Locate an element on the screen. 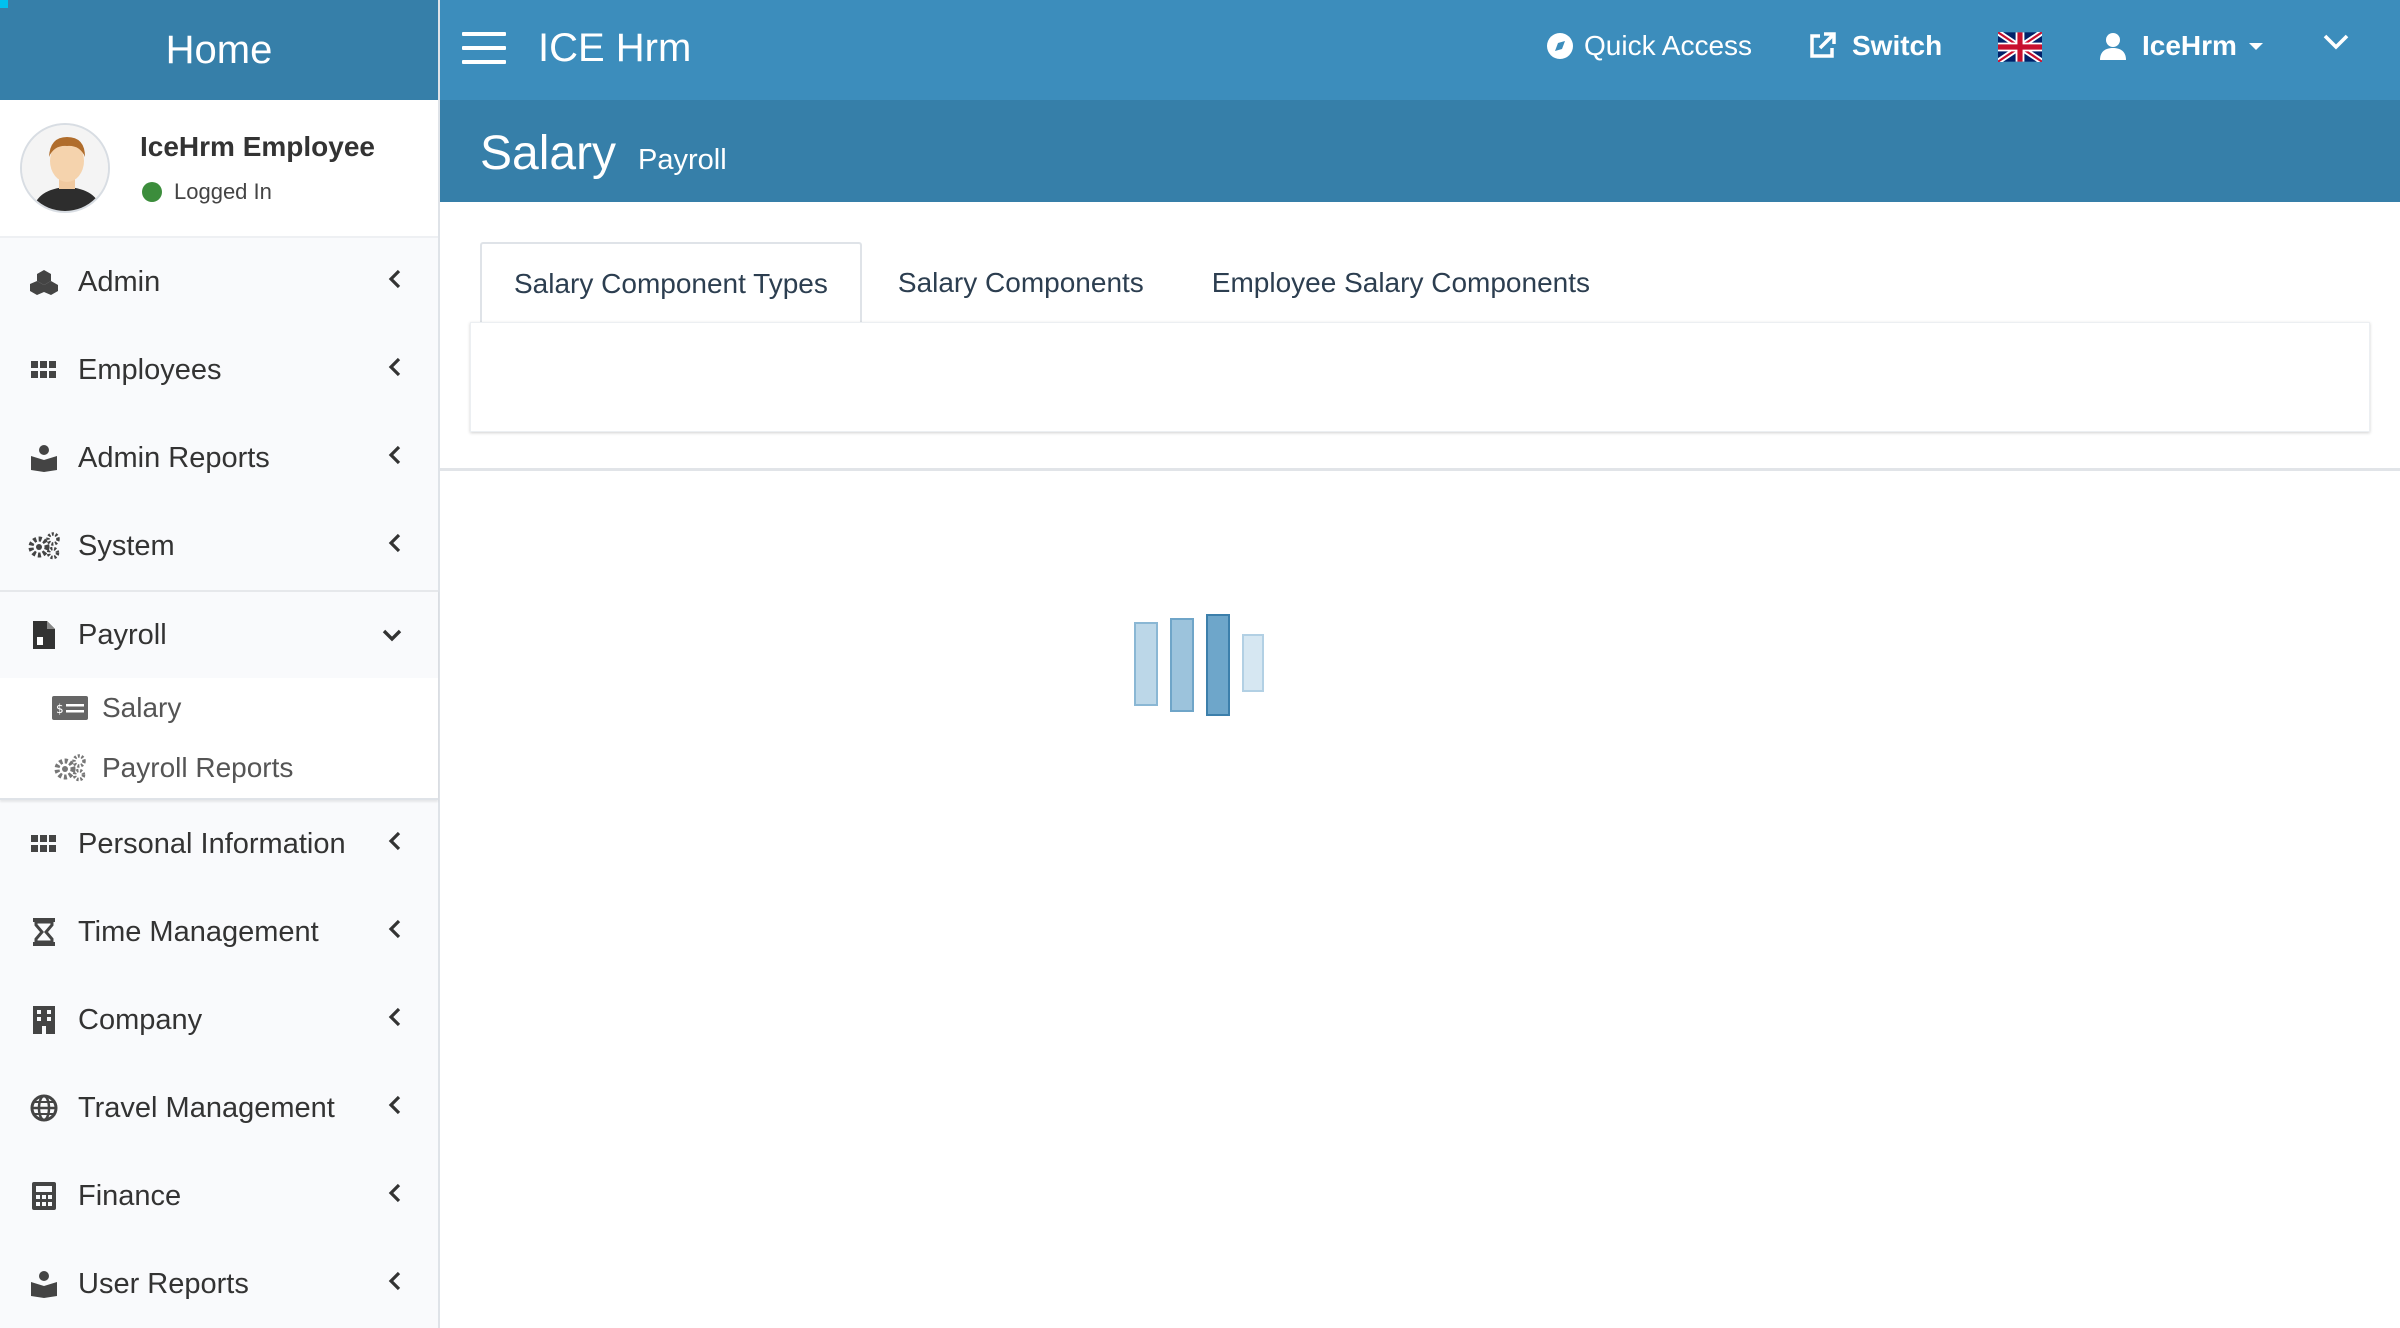 This screenshot has height=1328, width=2400. avatar is located at coordinates (65, 168).